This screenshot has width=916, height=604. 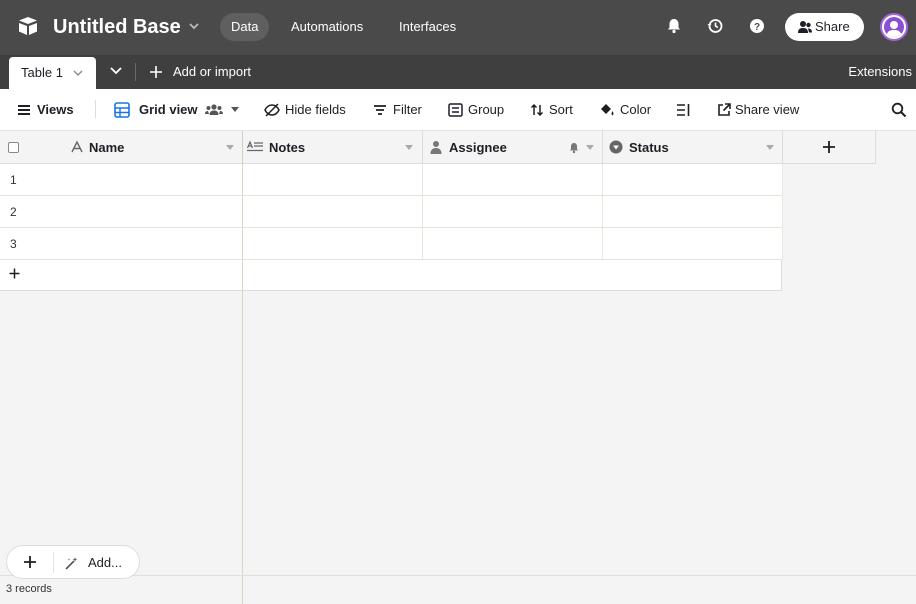 What do you see at coordinates (168, 109) in the screenshot?
I see `grid-view-label: Grid view` at bounding box center [168, 109].